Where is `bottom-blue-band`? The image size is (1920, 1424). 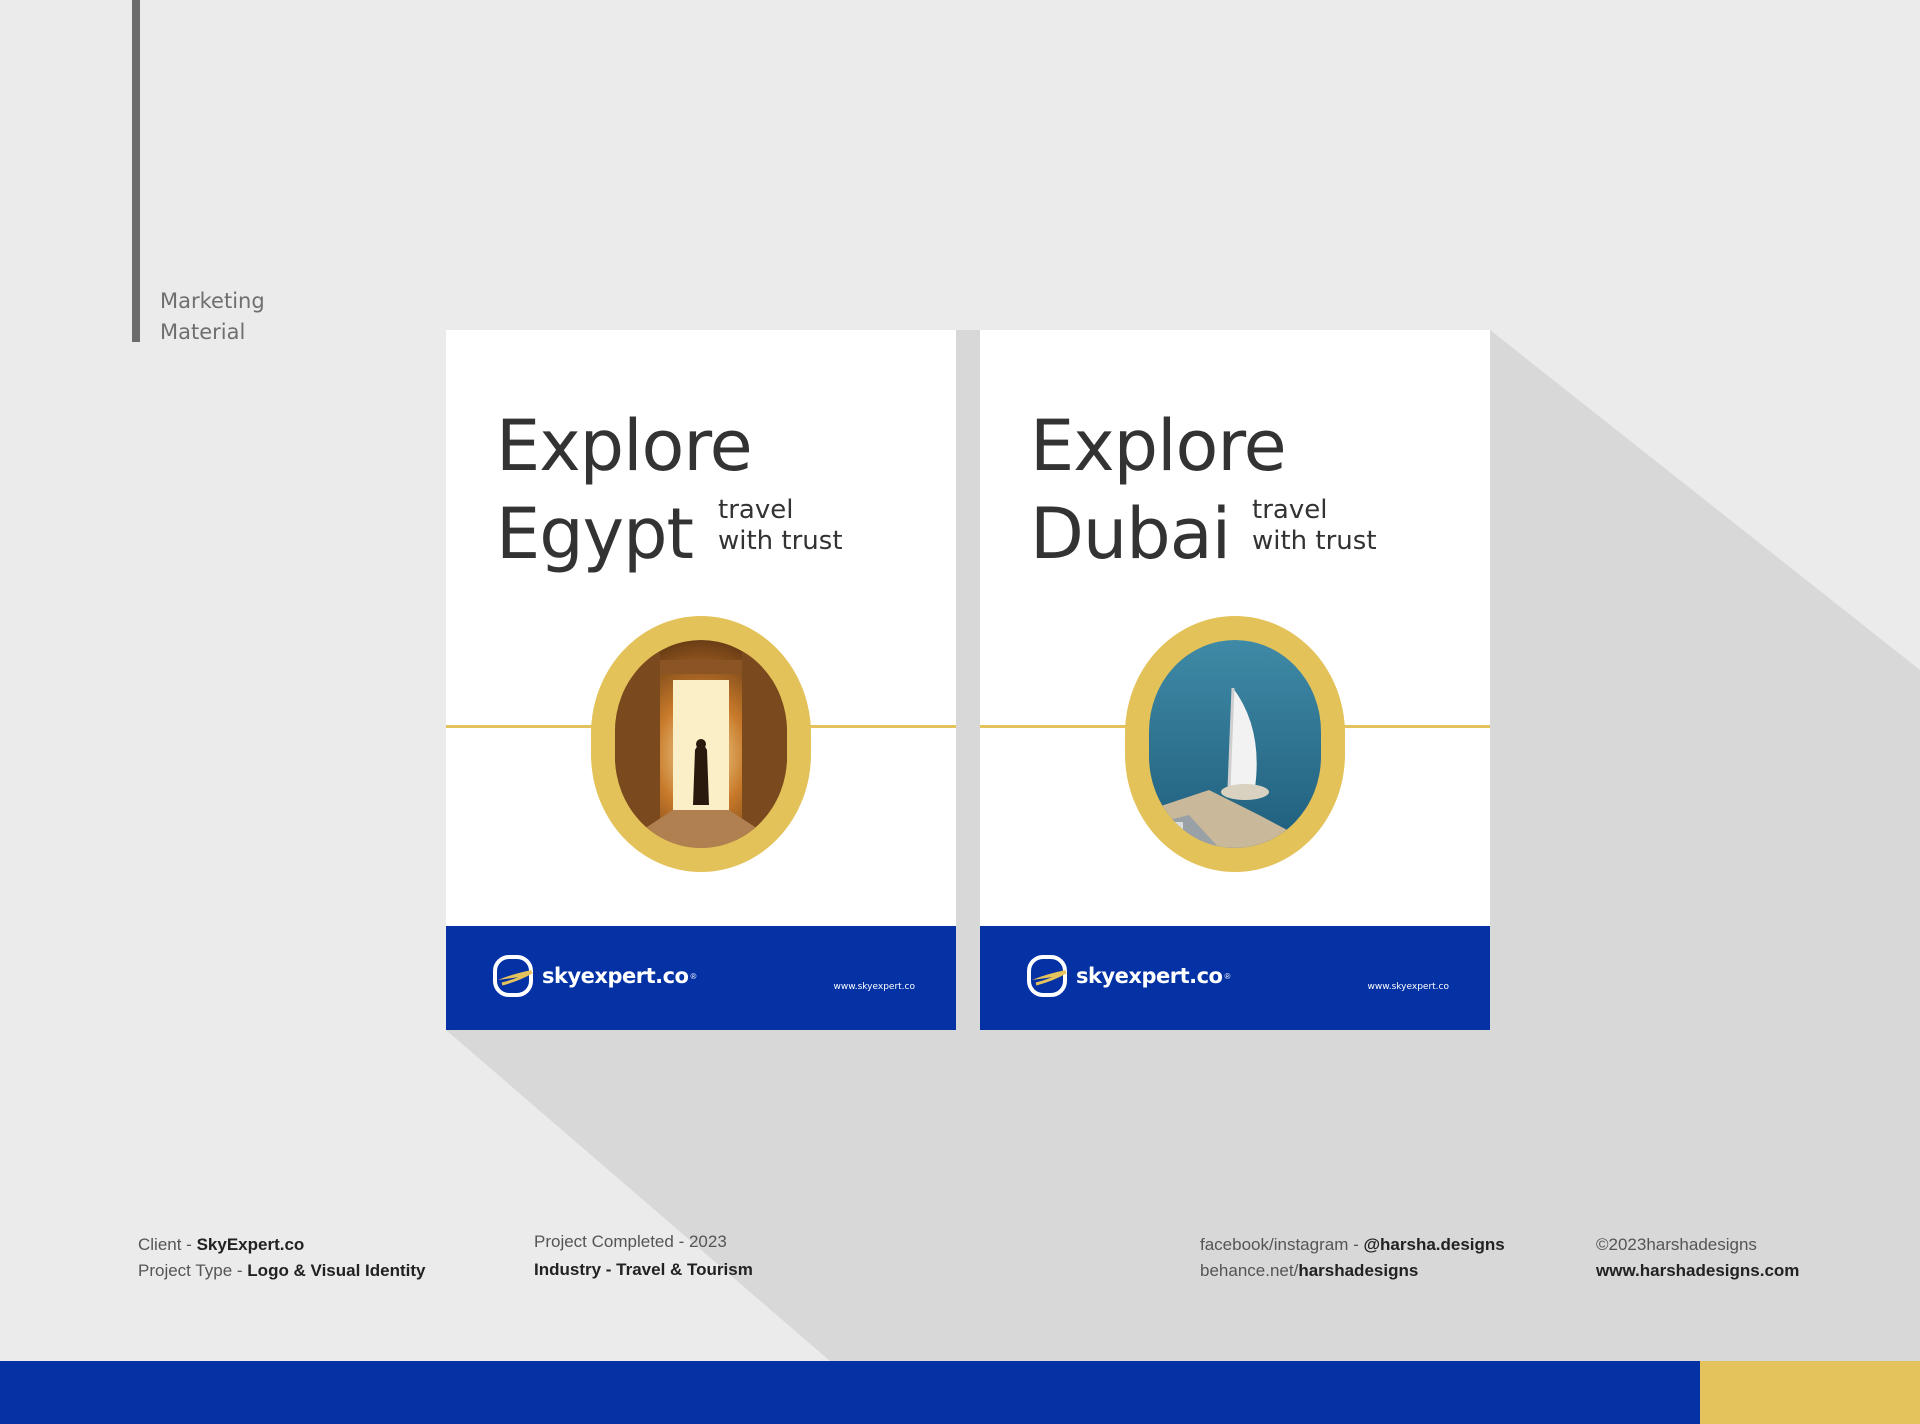 bottom-blue-band is located at coordinates (850, 1392).